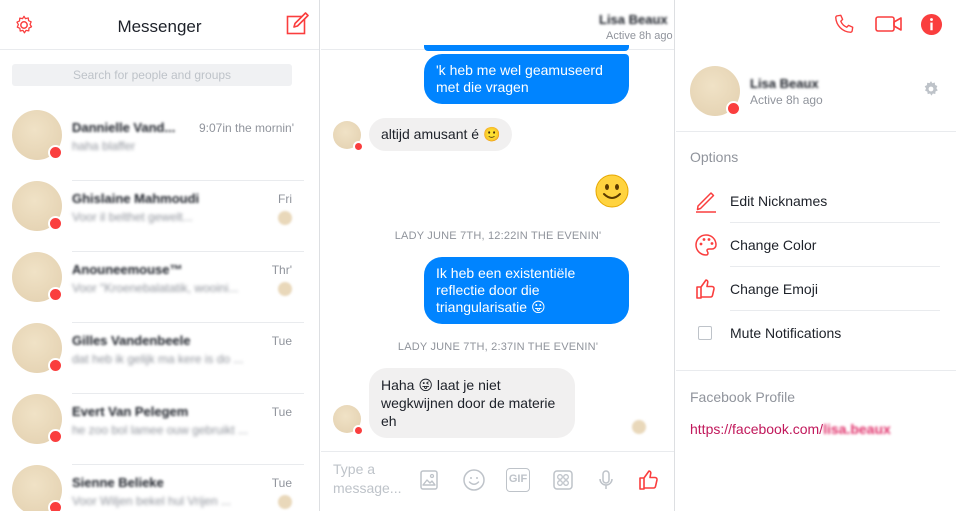 This screenshot has height=511, width=956. What do you see at coordinates (774, 289) in the screenshot?
I see `option-label: Change Emoji` at bounding box center [774, 289].